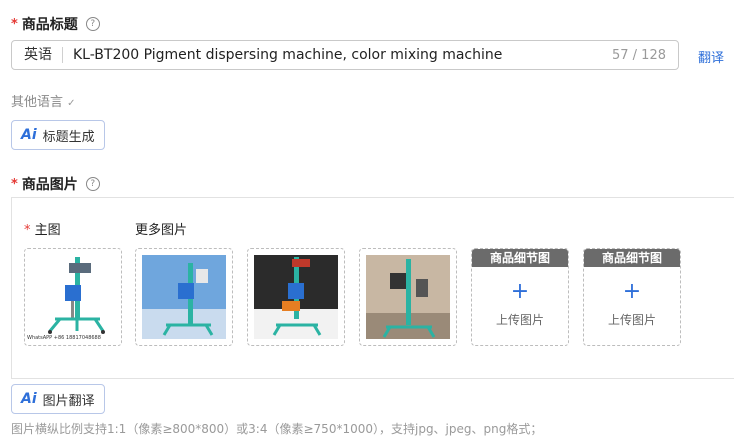 The width and height of the screenshot is (734, 437). I want to click on product-title-label: 商品标题, so click(49, 25).